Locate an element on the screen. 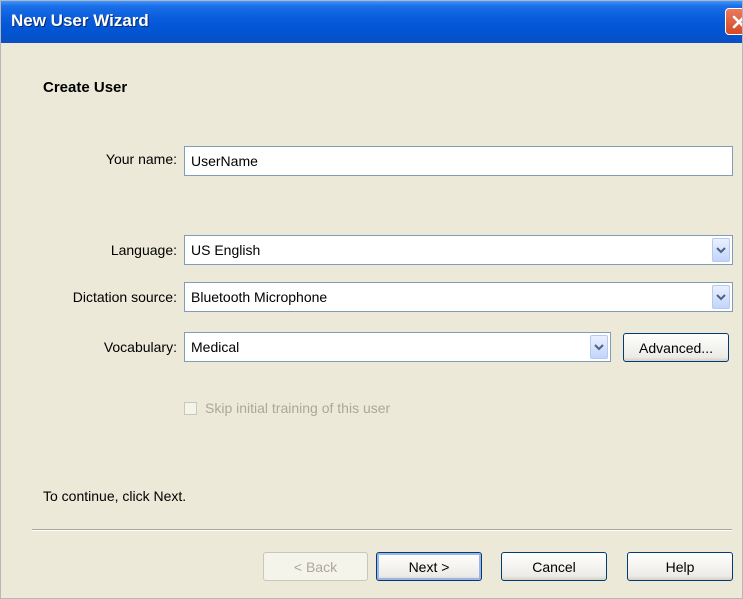  back-button-label: < Back is located at coordinates (315, 566).